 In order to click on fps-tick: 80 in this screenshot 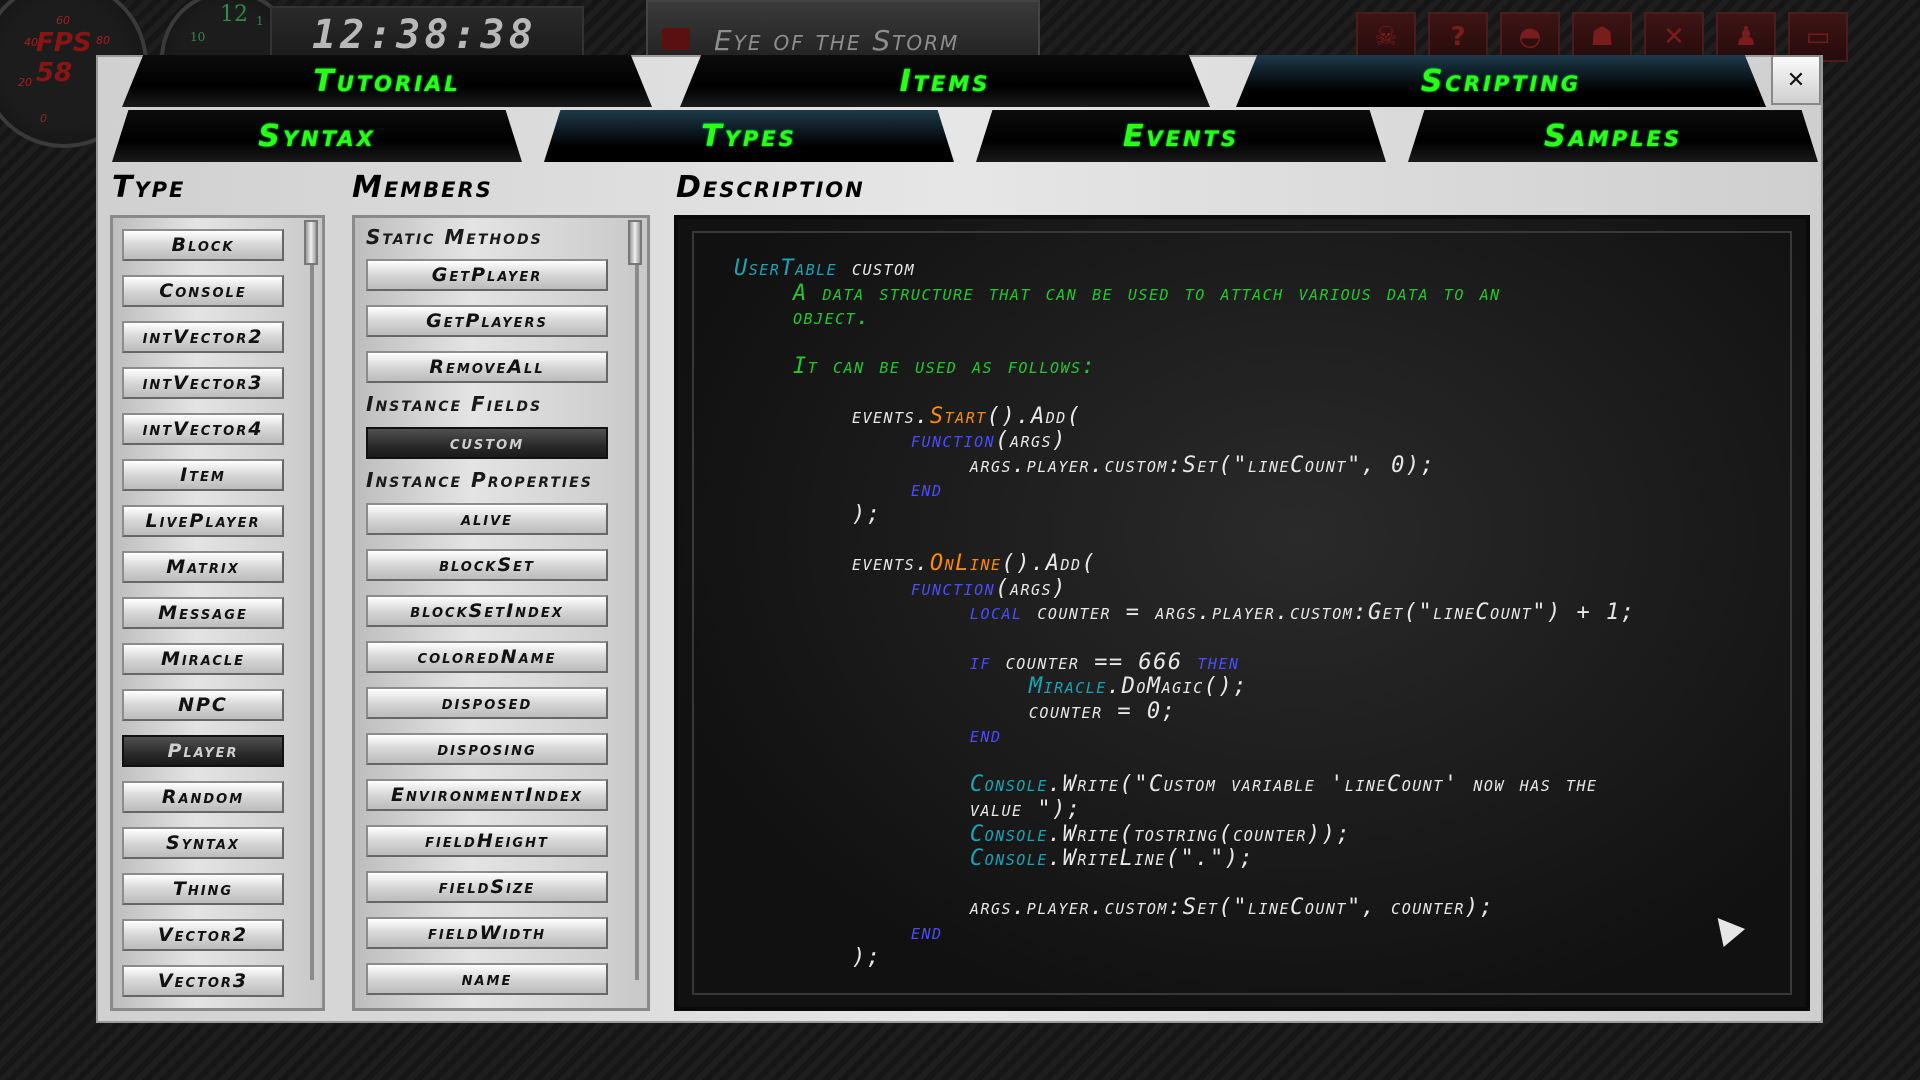, I will do `click(103, 40)`.